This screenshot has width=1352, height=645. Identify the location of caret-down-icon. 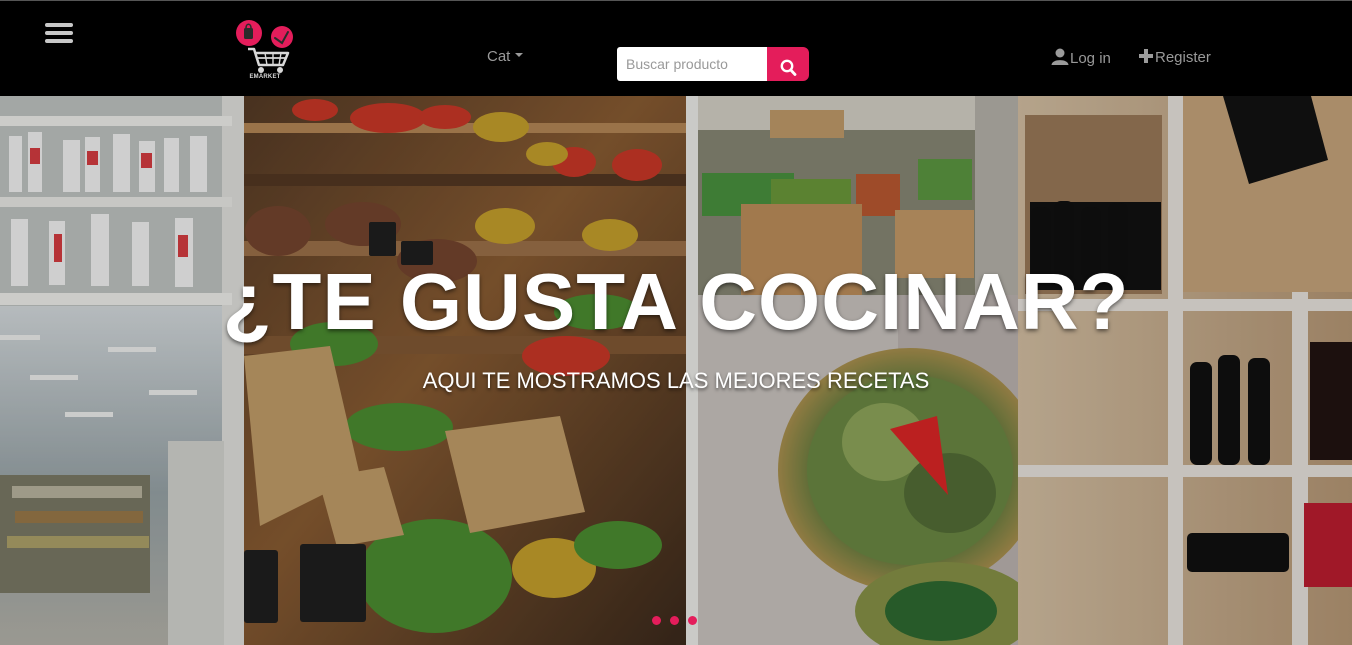
(519, 55).